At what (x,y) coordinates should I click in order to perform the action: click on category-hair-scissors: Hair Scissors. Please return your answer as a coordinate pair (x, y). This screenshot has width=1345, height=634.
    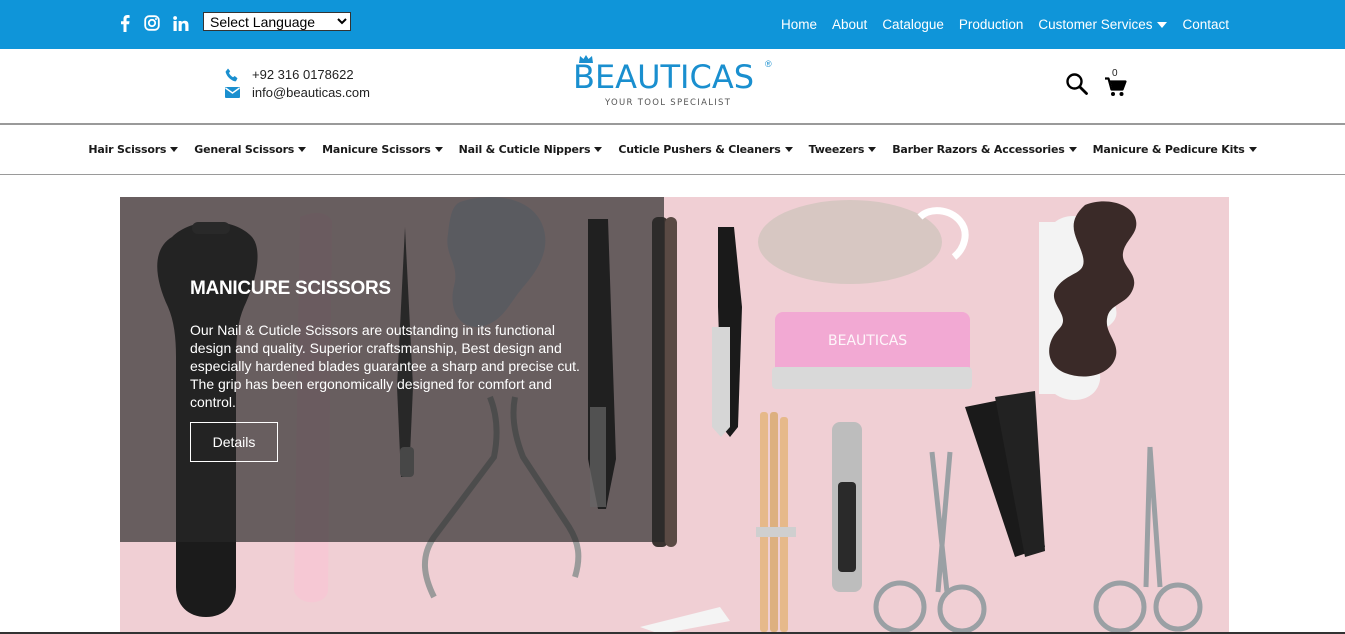
    Looking at the image, I should click on (133, 149).